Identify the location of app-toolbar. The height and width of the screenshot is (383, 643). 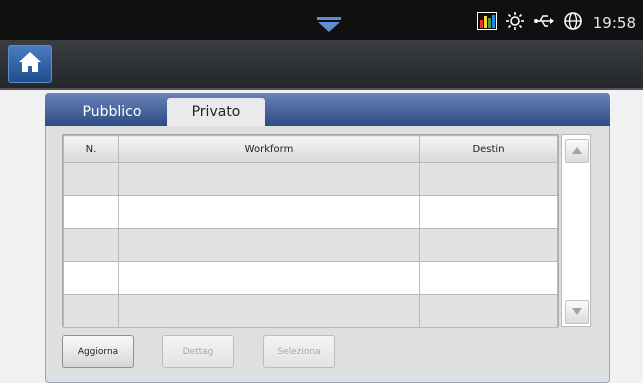
(321, 65).